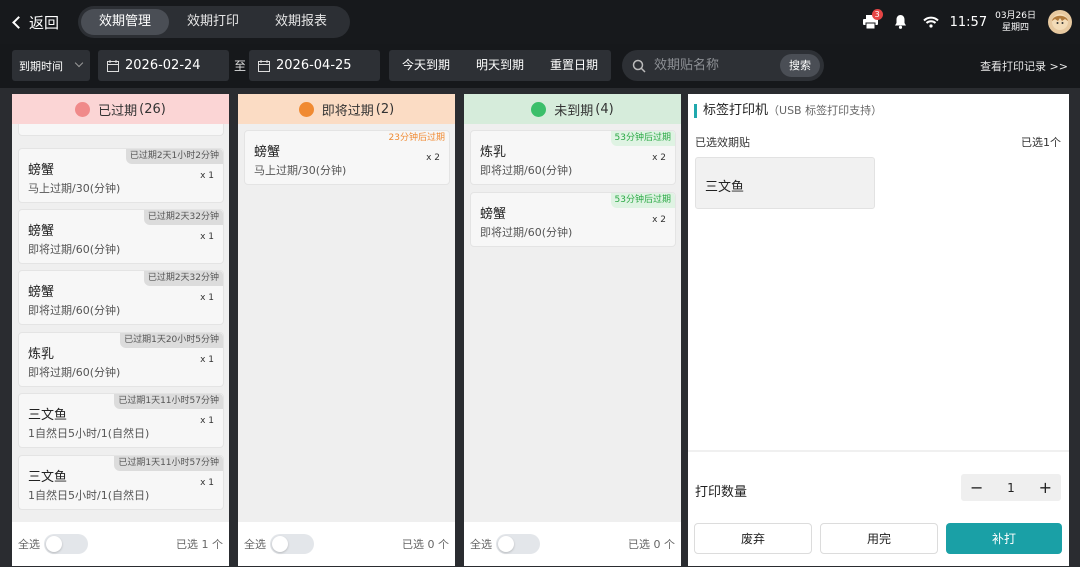 This screenshot has height=567, width=1080. What do you see at coordinates (871, 21) in the screenshot?
I see `printer-status-button: 3` at bounding box center [871, 21].